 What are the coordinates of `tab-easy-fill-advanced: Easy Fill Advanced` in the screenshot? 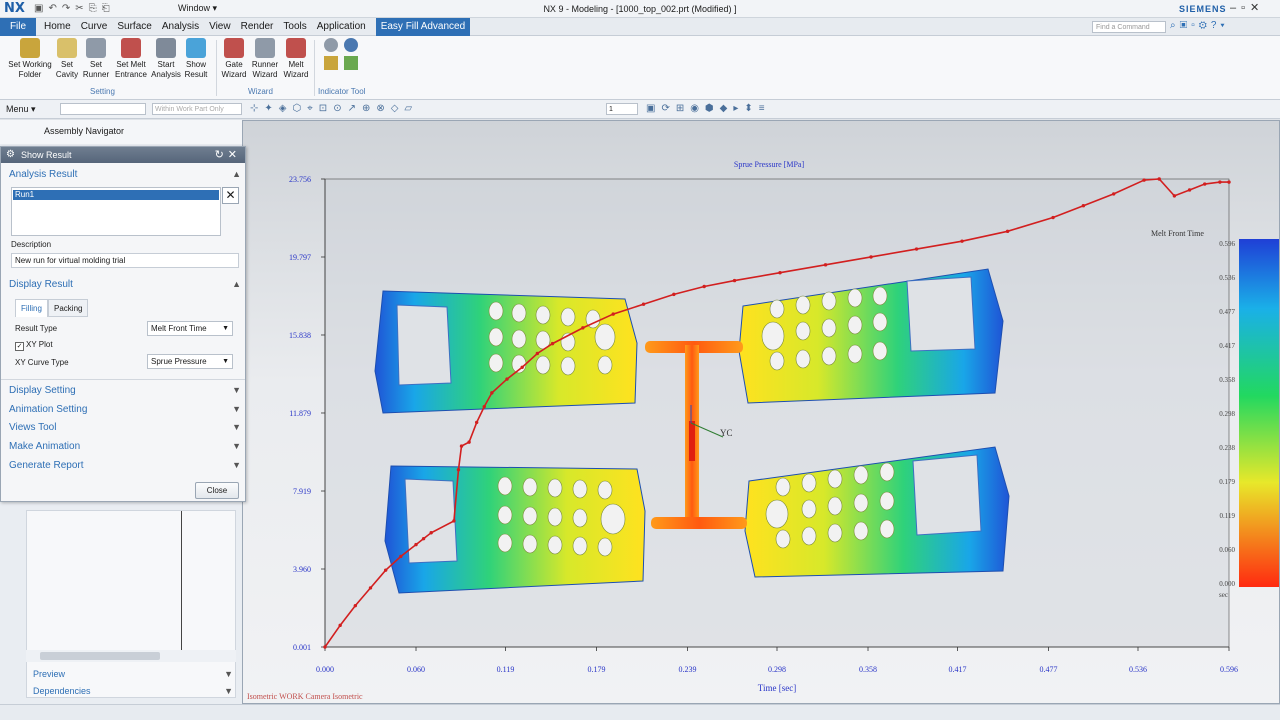 It's located at (423, 27).